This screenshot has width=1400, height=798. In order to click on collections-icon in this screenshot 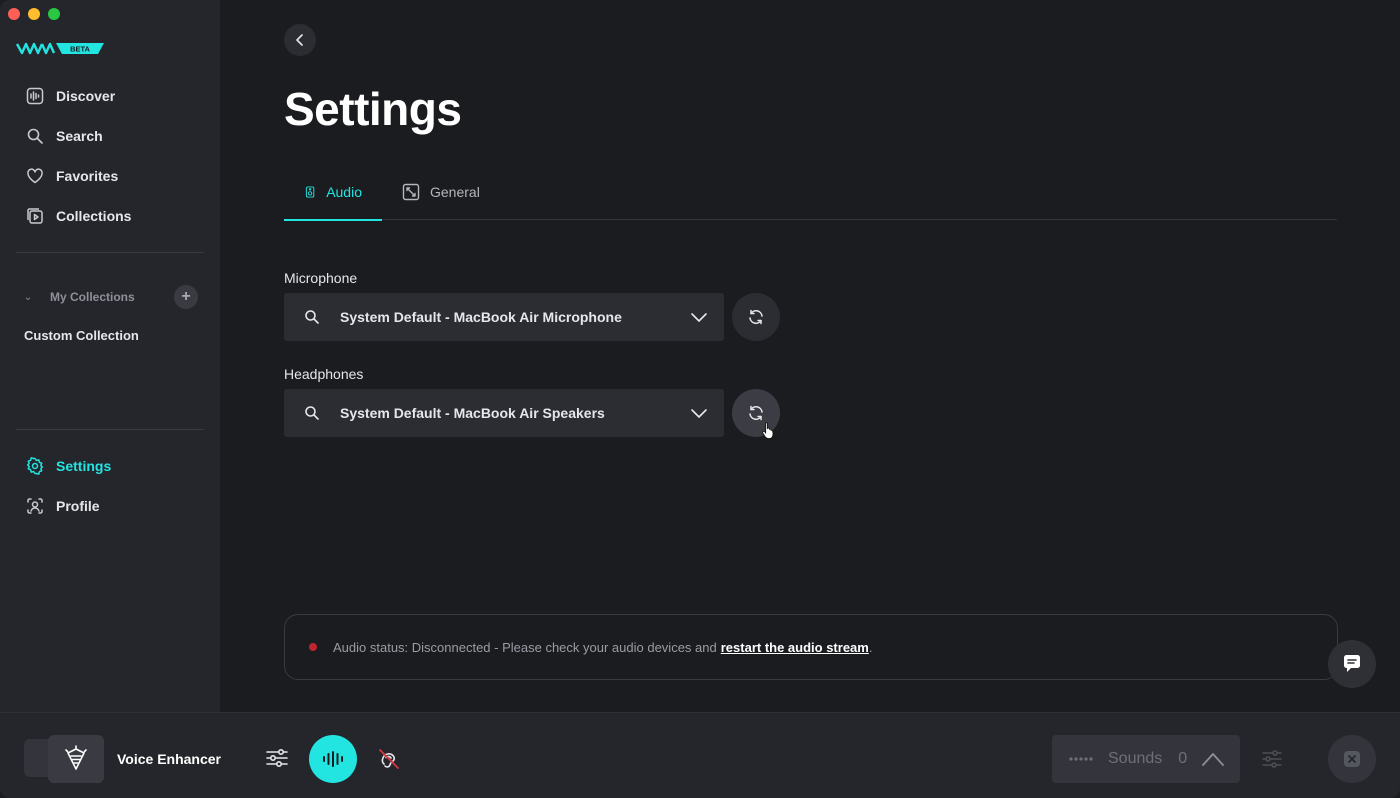, I will do `click(35, 216)`.